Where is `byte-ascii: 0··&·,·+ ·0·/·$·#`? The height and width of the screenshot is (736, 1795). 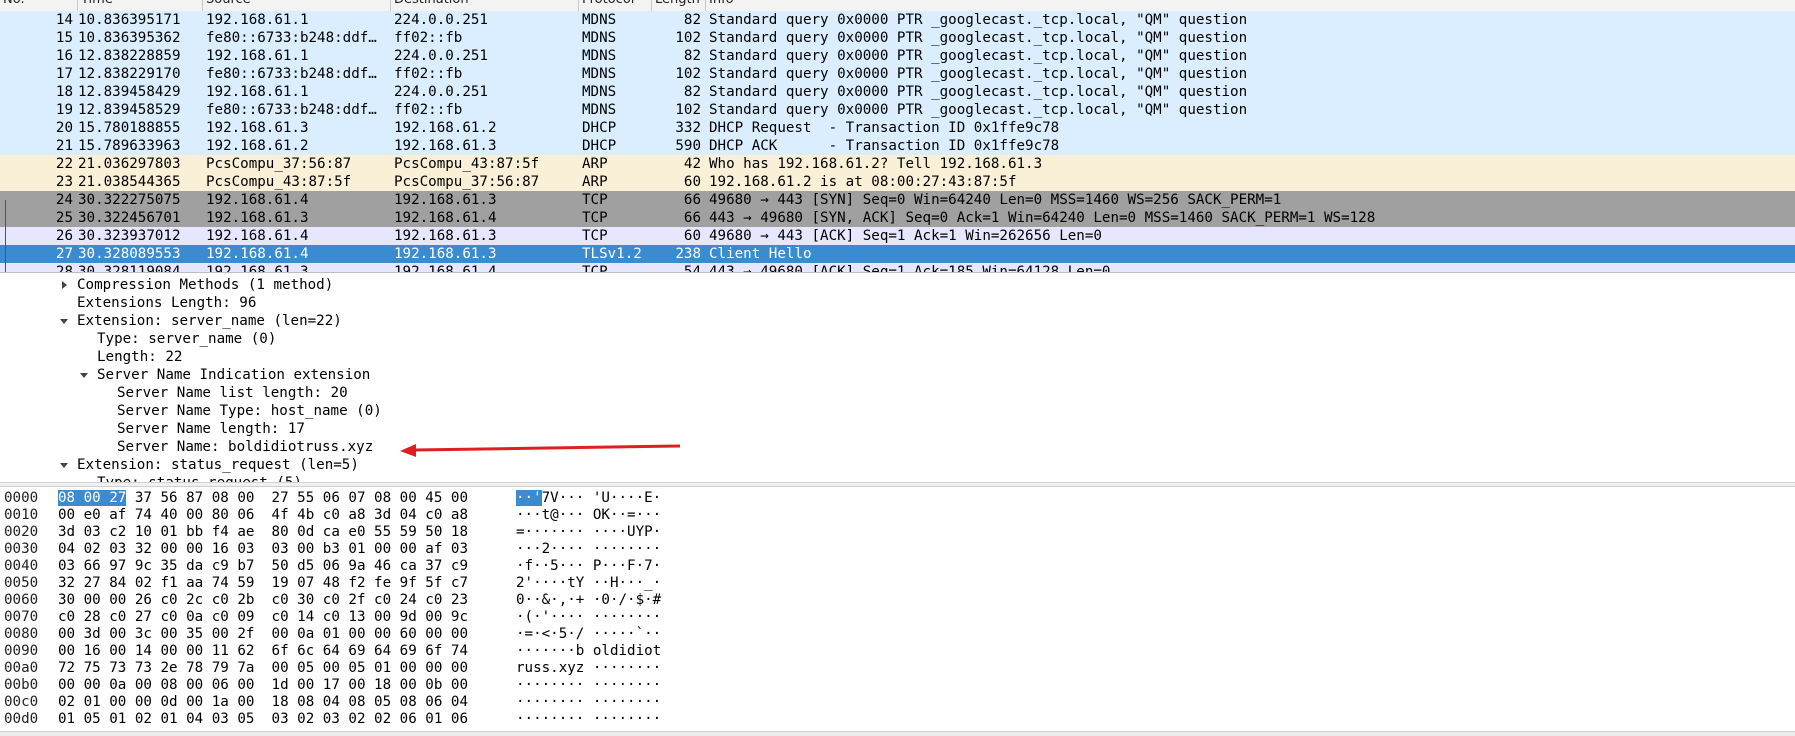
byte-ascii: 0··&·,·+ ·0·/·$·# is located at coordinates (588, 600).